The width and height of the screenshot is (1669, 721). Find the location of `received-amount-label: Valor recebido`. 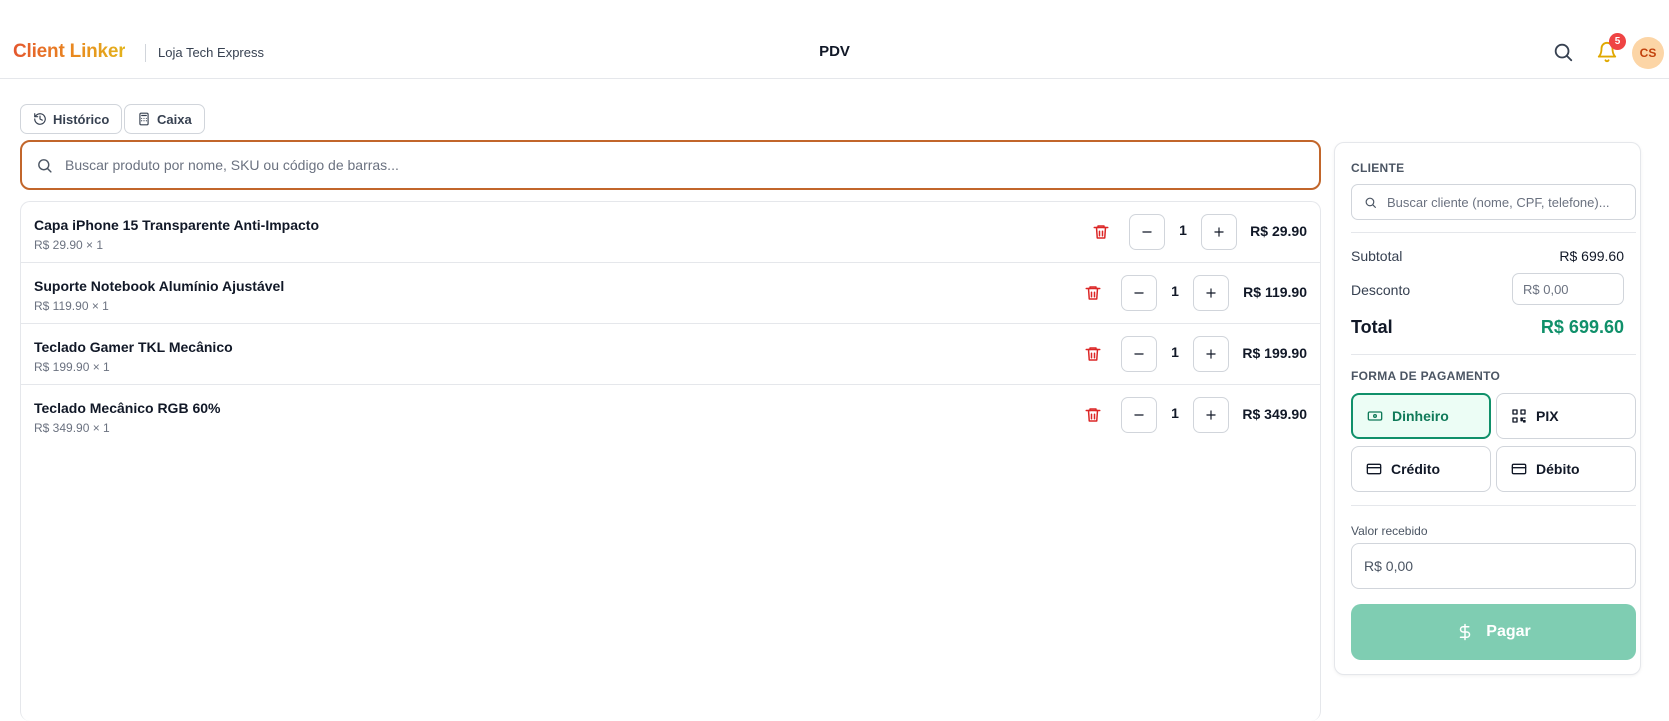

received-amount-label: Valor recebido is located at coordinates (1389, 531).